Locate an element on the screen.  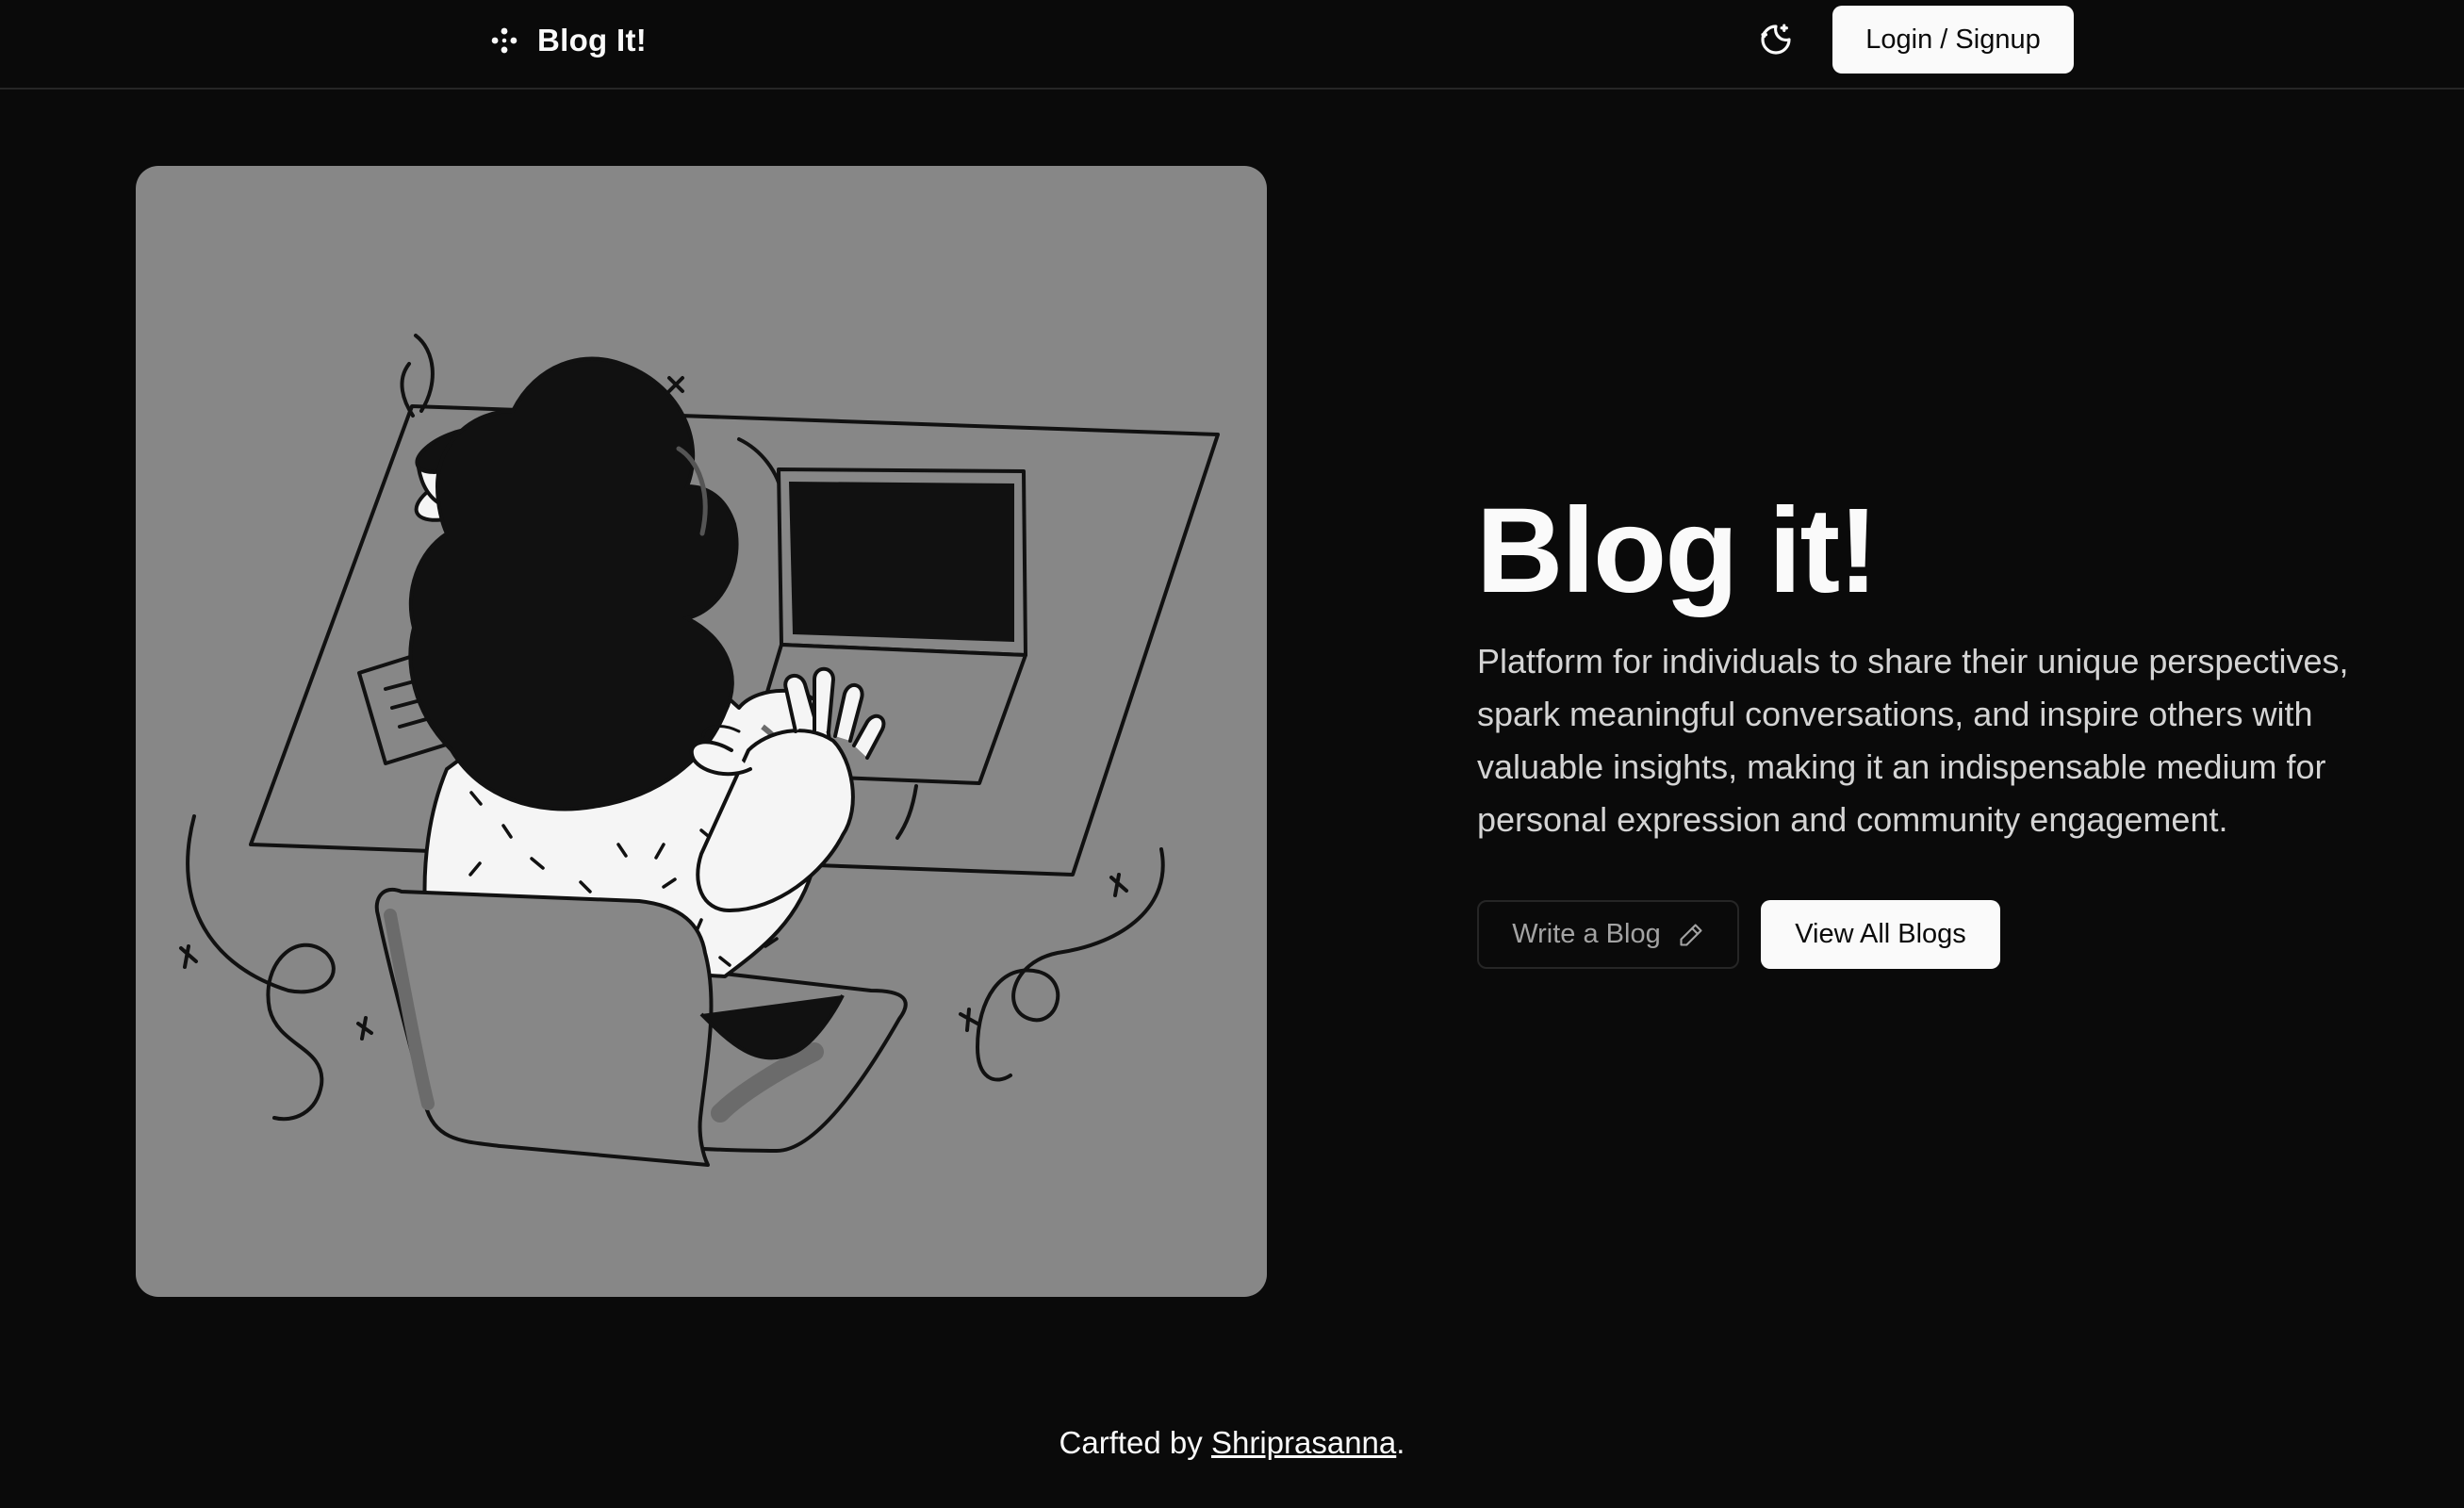
author-link: Shriprasanna is located at coordinates (1303, 1443).